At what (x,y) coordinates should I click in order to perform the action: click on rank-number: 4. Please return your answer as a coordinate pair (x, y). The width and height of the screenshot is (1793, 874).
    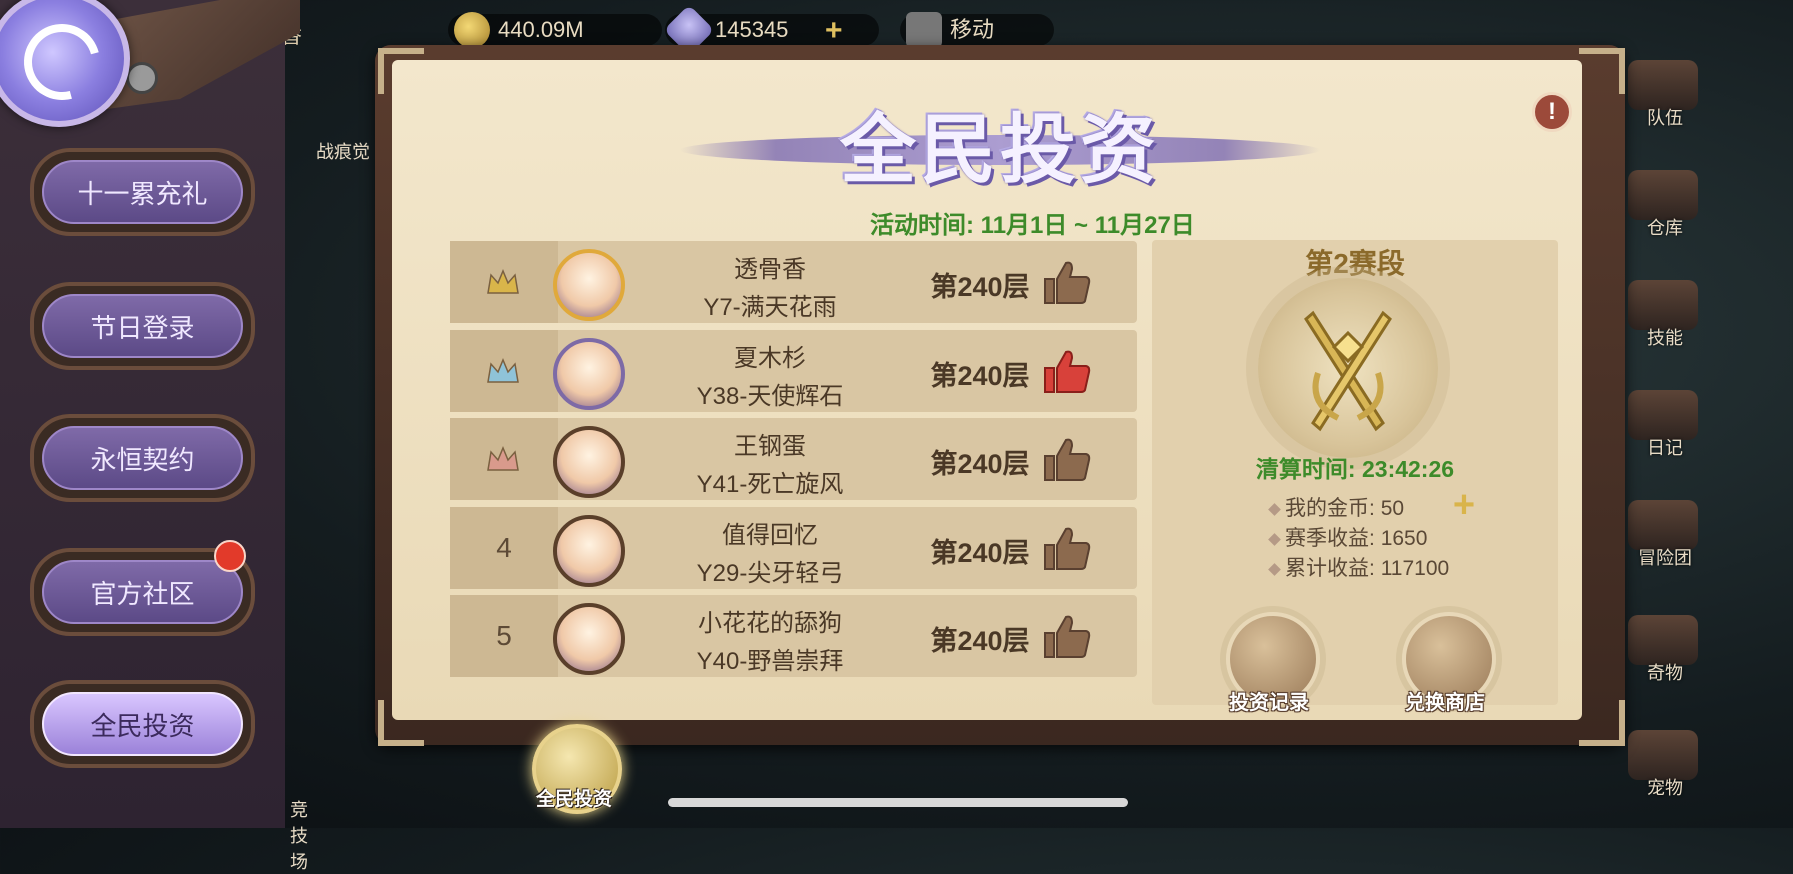
    Looking at the image, I should click on (504, 547).